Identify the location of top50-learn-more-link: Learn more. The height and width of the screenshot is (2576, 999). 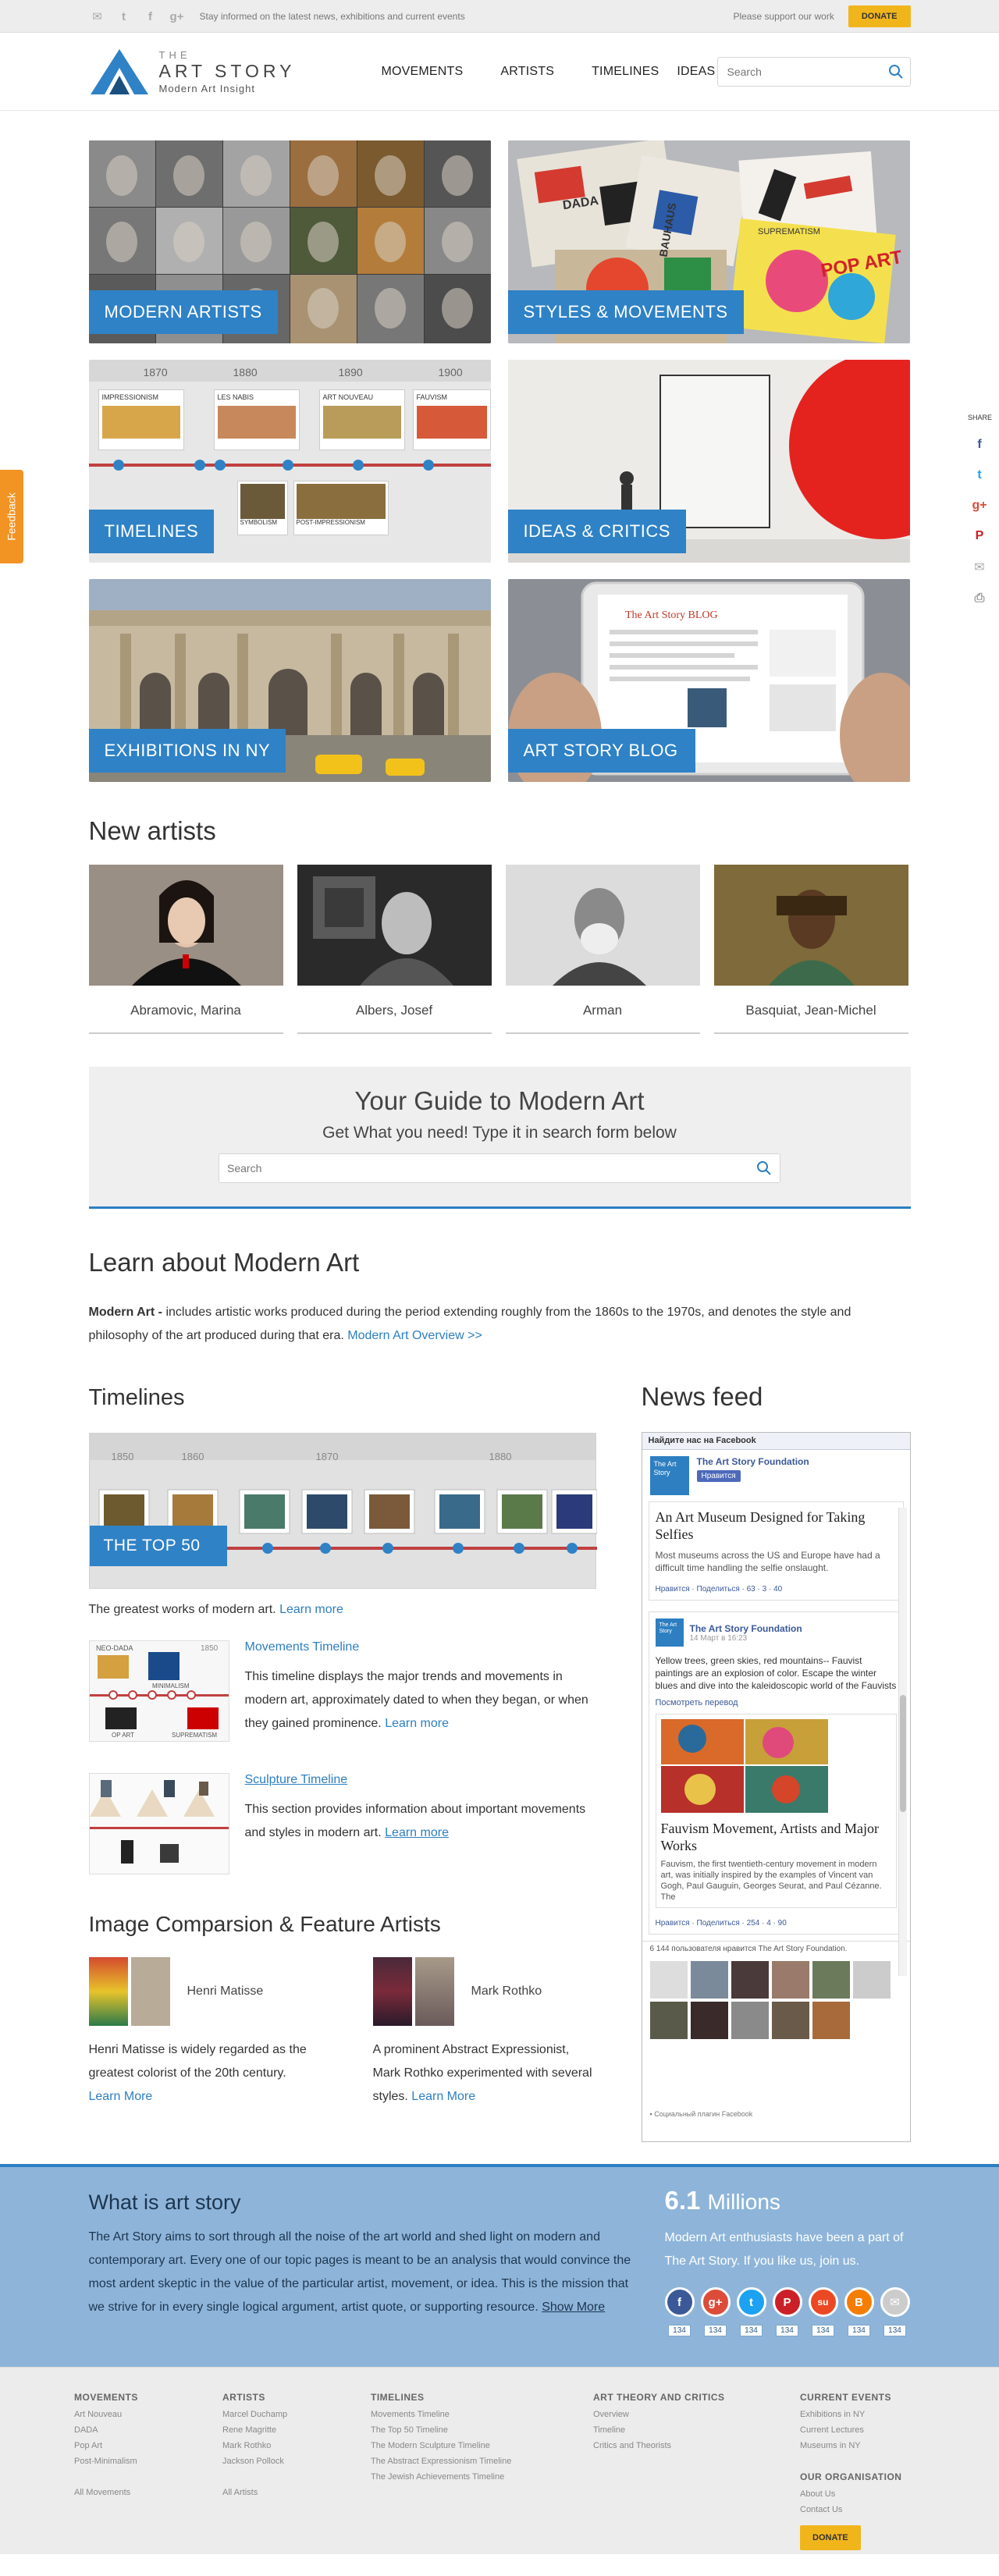
(311, 1609).